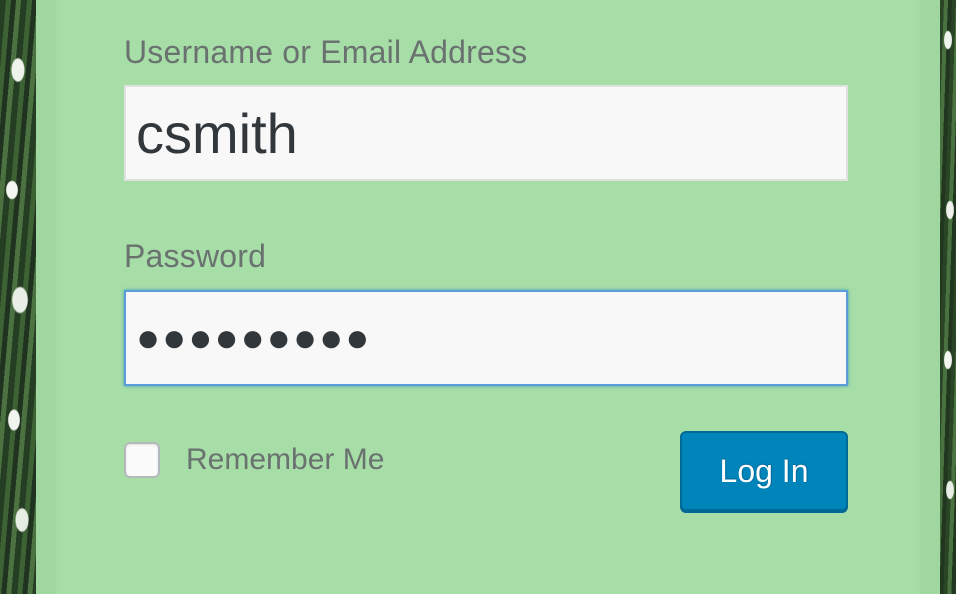  Describe the element at coordinates (486, 338) in the screenshot. I see `password-input` at that location.